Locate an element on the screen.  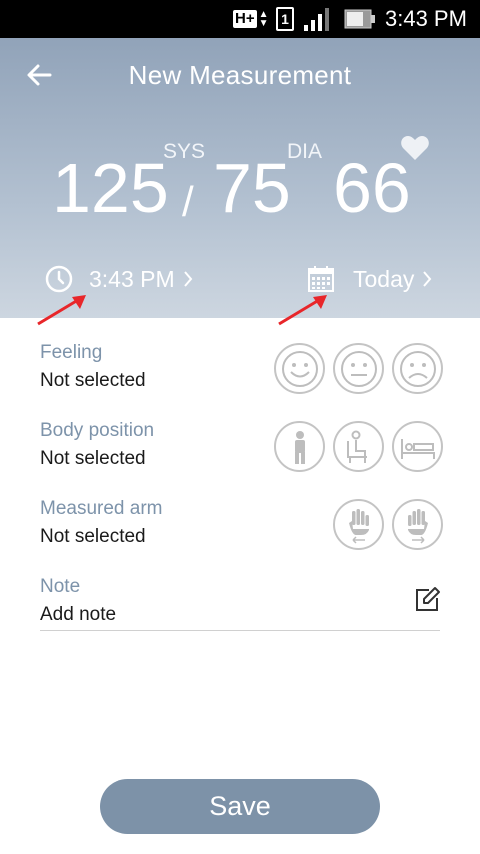
feeling-options is located at coordinates (354, 368).